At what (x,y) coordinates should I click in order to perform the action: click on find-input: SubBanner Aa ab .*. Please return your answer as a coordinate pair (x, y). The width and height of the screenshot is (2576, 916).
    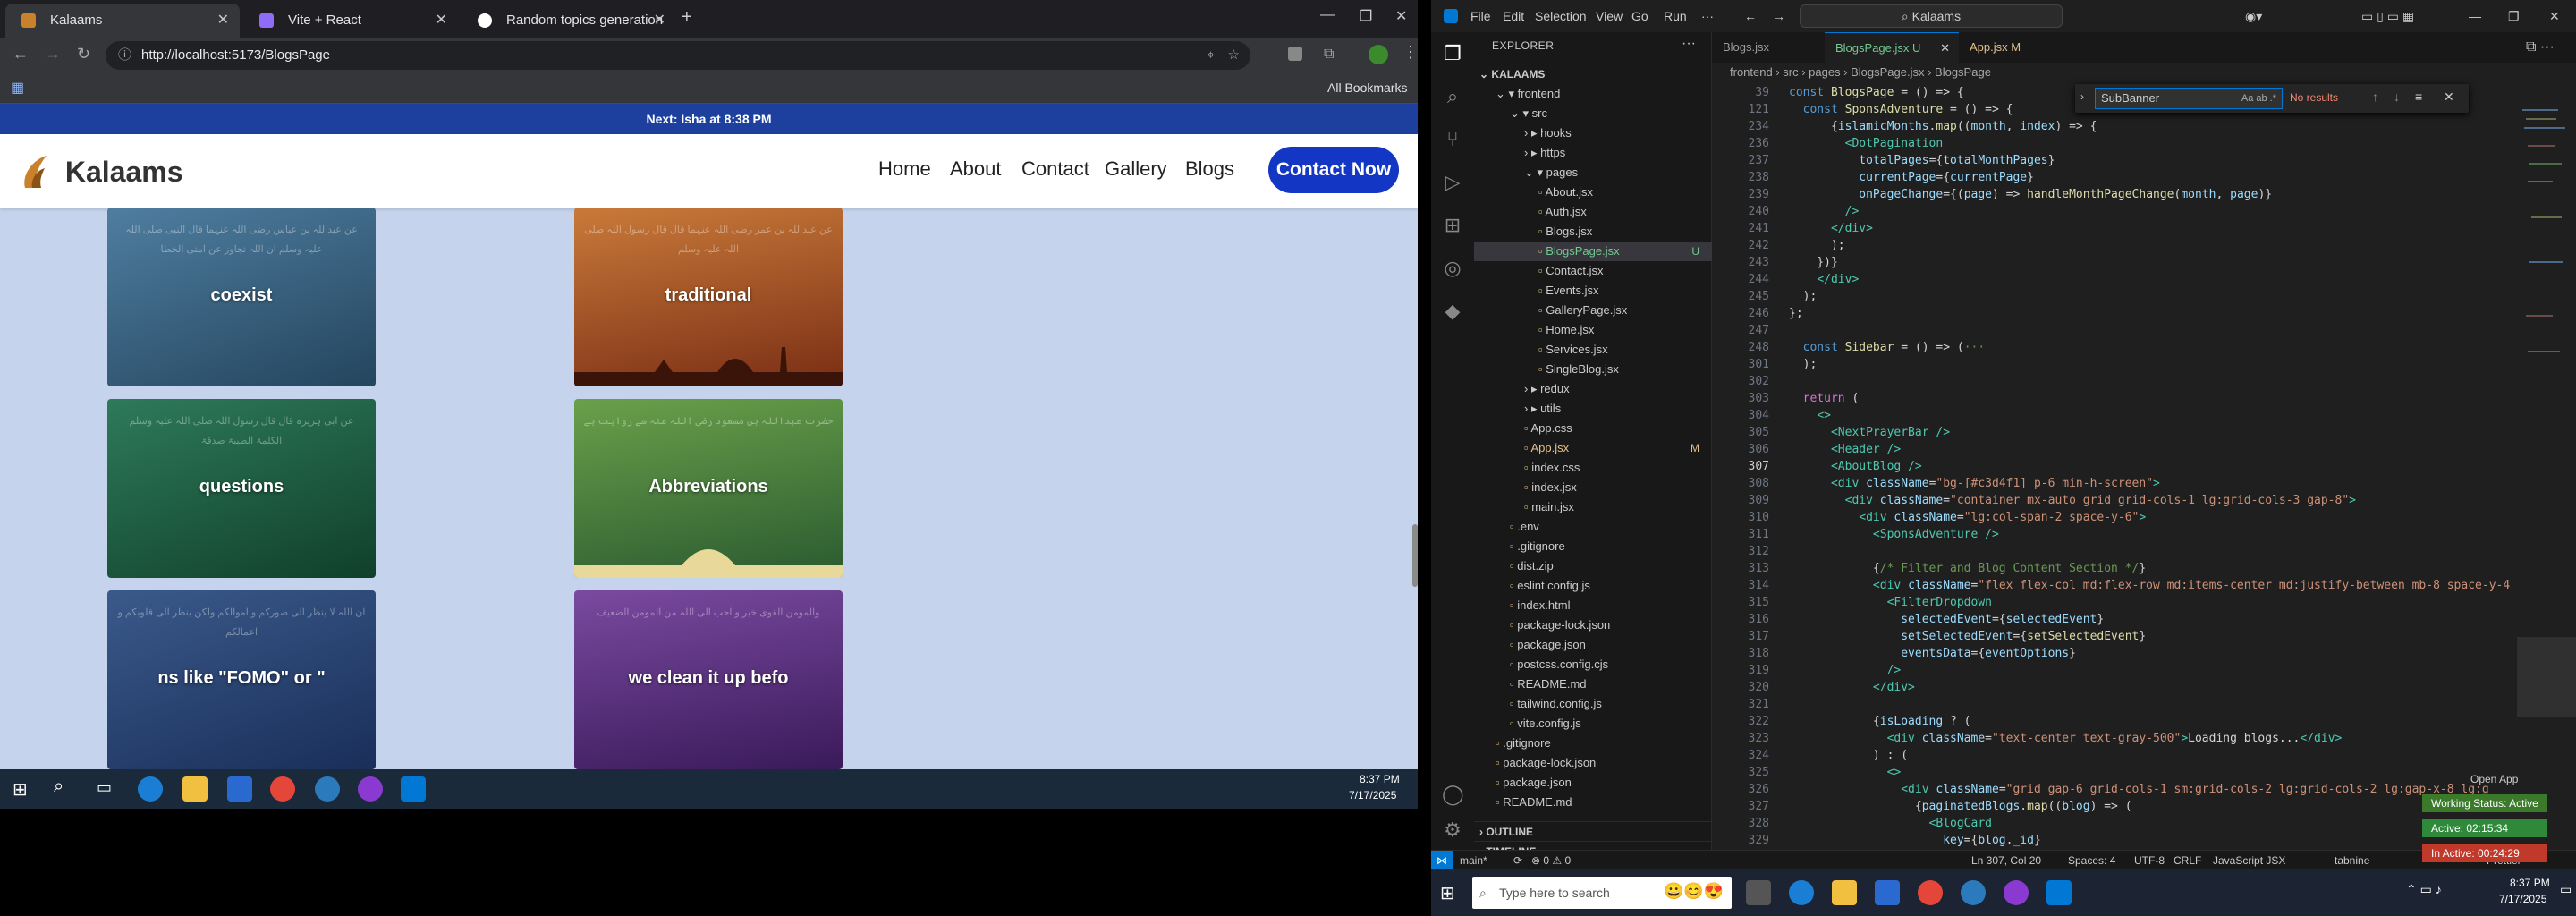
    Looking at the image, I should click on (2189, 98).